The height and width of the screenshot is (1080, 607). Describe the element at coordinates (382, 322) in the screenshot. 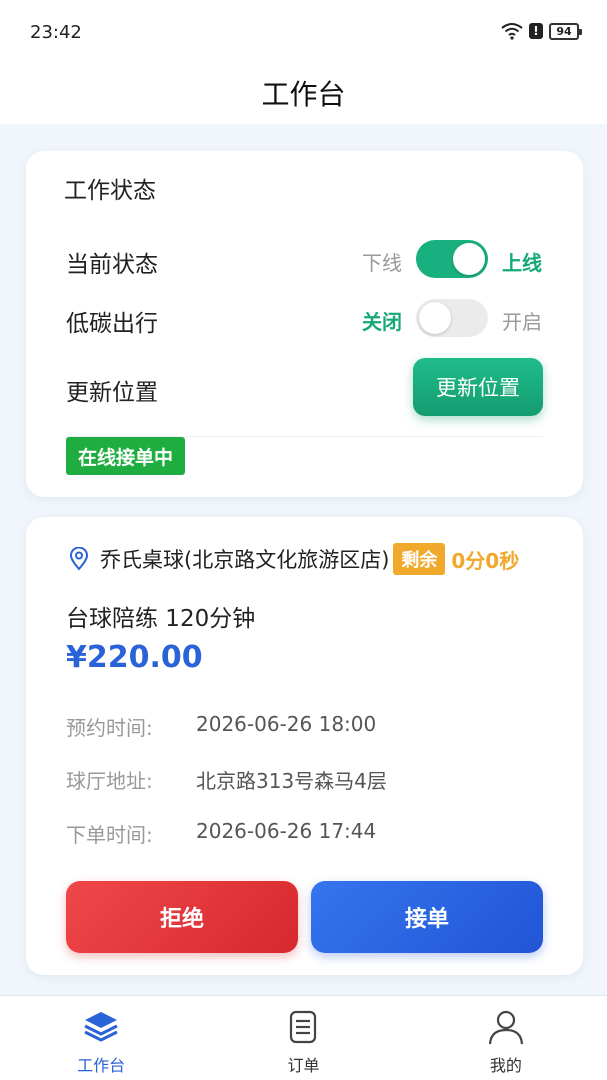

I see `carbon-off-label: 关闭` at that location.